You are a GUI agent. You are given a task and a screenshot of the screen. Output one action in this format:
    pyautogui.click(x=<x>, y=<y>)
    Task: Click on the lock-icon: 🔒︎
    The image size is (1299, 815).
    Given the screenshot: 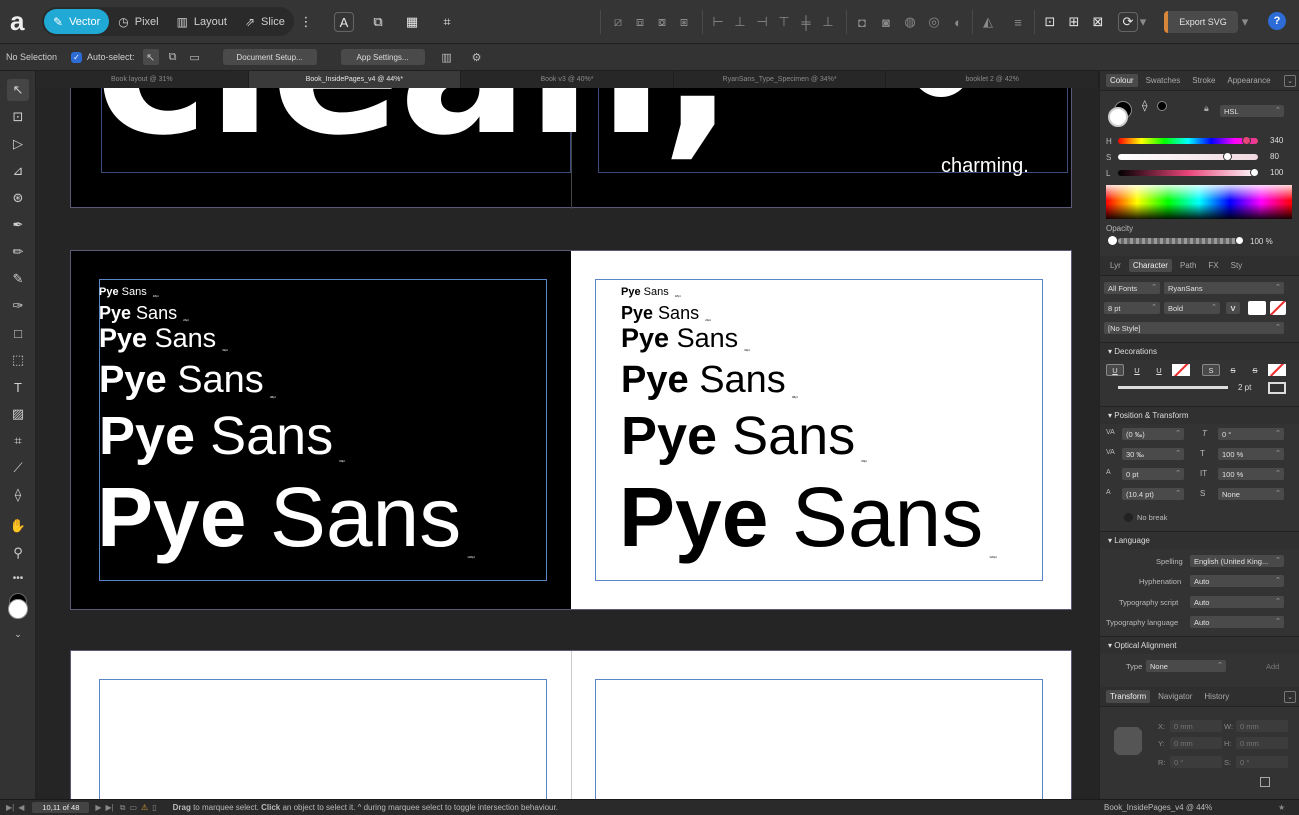 What is the action you would take?
    pyautogui.click(x=1206, y=108)
    